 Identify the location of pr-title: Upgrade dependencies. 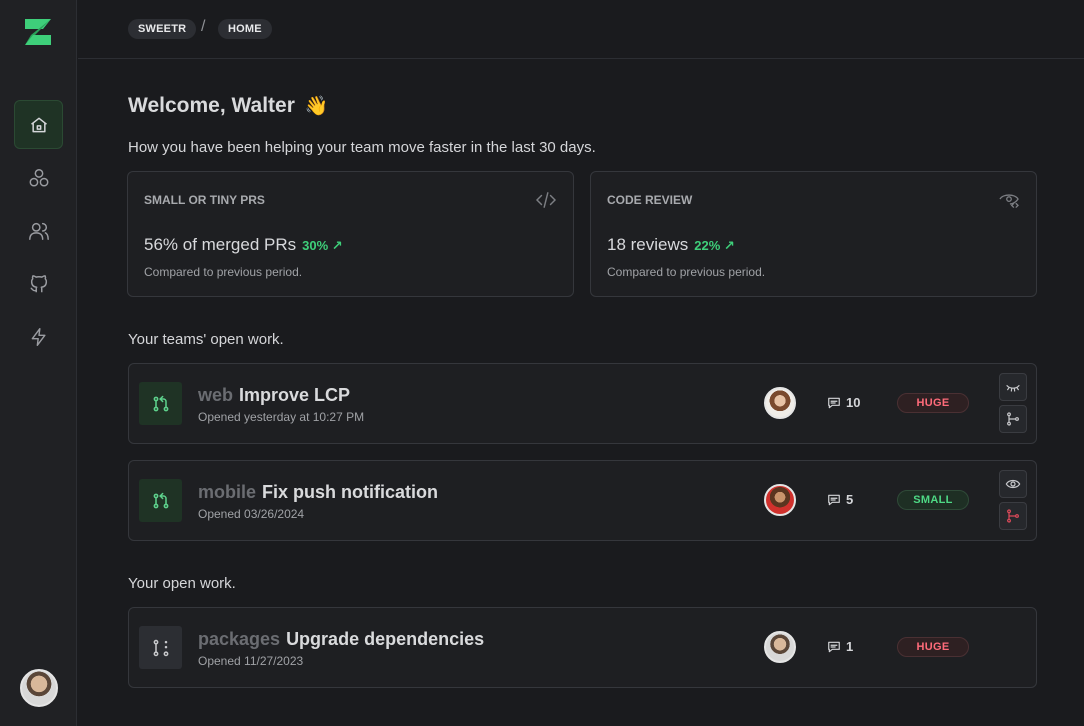
(385, 639).